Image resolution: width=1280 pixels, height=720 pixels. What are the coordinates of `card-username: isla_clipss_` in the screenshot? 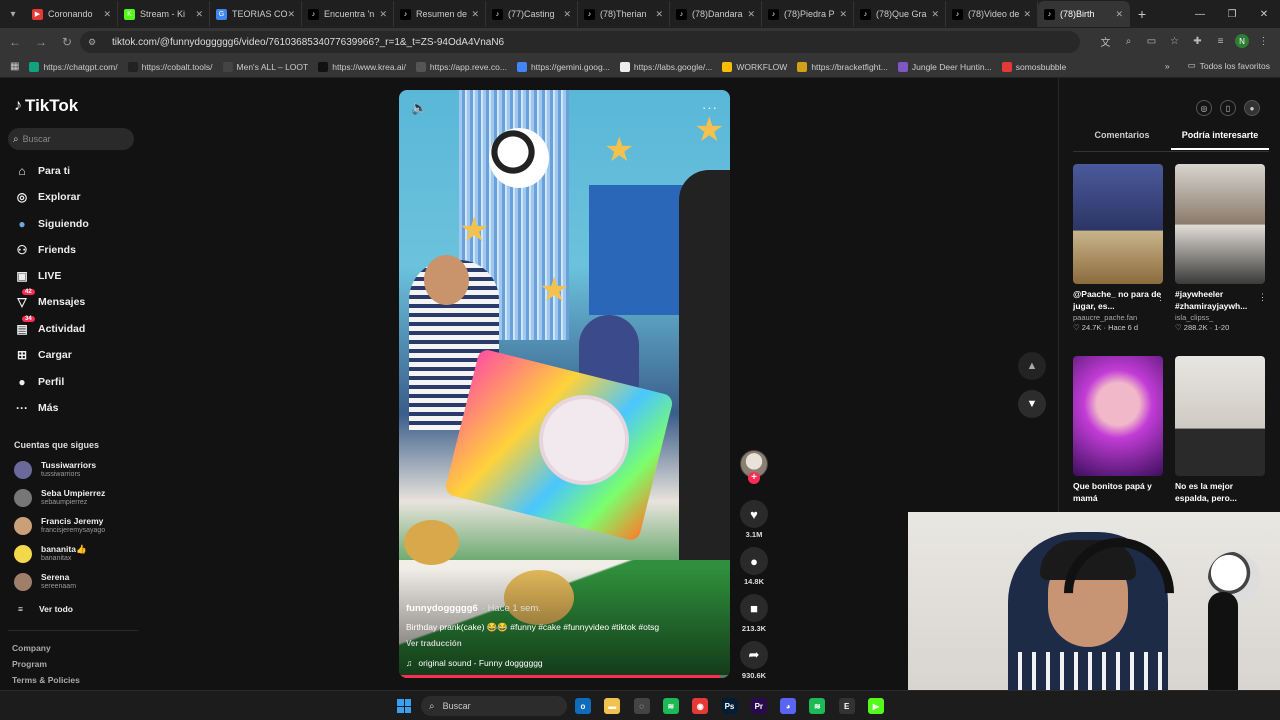 It's located at (1220, 317).